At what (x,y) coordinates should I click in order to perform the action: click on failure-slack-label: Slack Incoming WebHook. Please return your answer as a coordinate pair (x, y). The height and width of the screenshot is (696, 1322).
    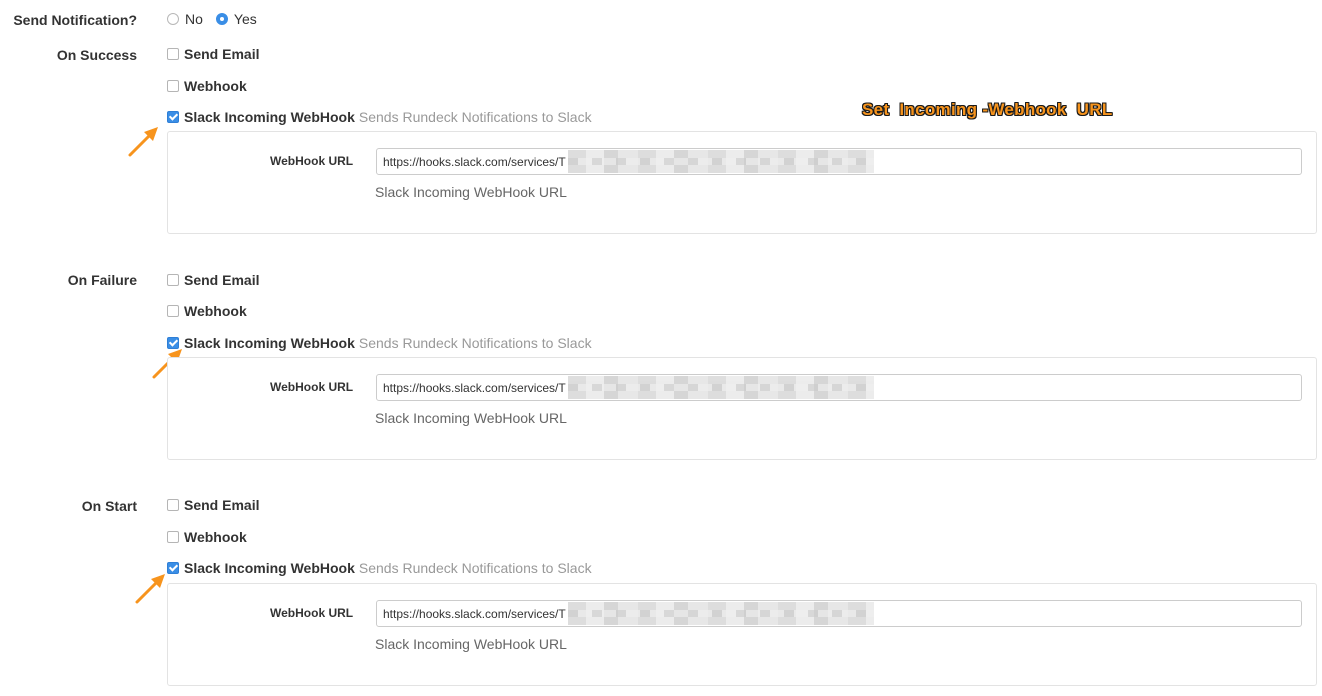
    Looking at the image, I should click on (269, 343).